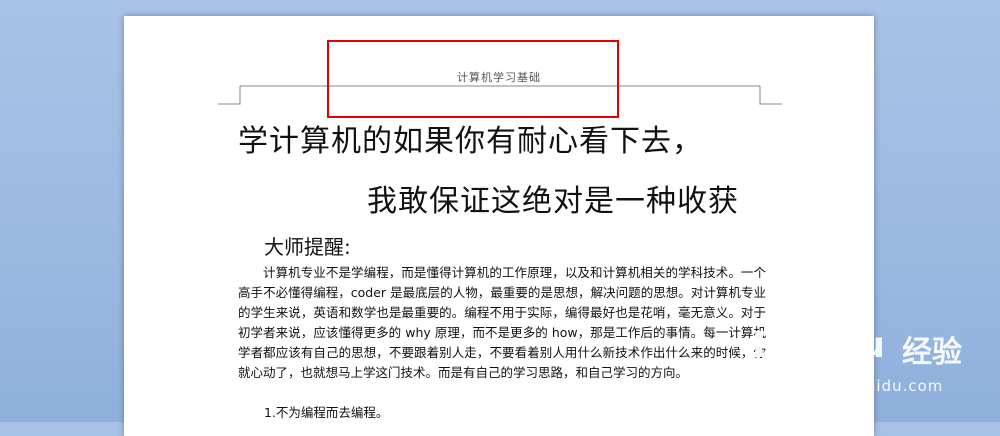 The height and width of the screenshot is (436, 1000). I want to click on list-item: 1.不为编程而去编程。, so click(326, 411).